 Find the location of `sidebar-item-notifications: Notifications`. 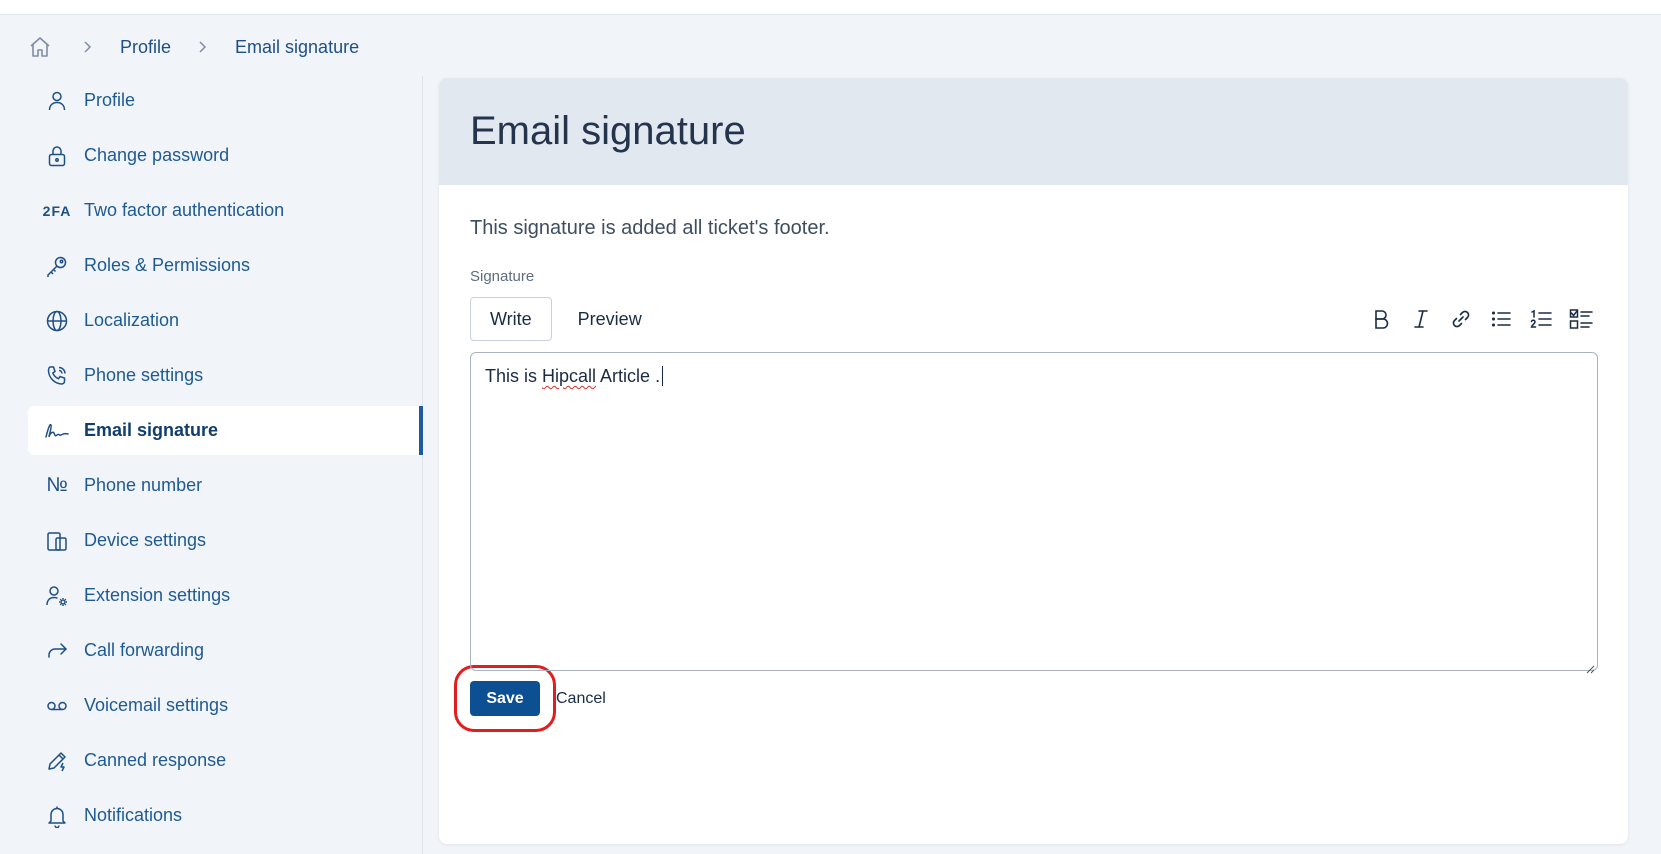

sidebar-item-notifications: Notifications is located at coordinates (225, 815).